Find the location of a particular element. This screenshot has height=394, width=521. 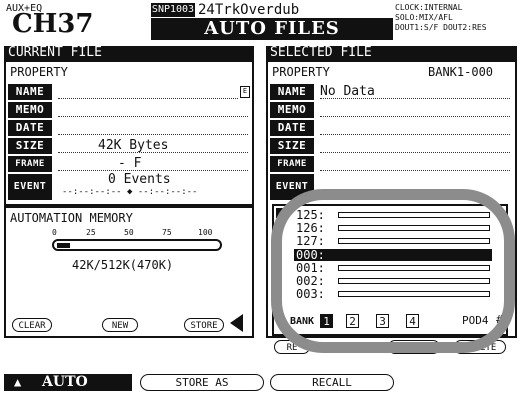

selected-label-memo: MEMO is located at coordinates (292, 110).